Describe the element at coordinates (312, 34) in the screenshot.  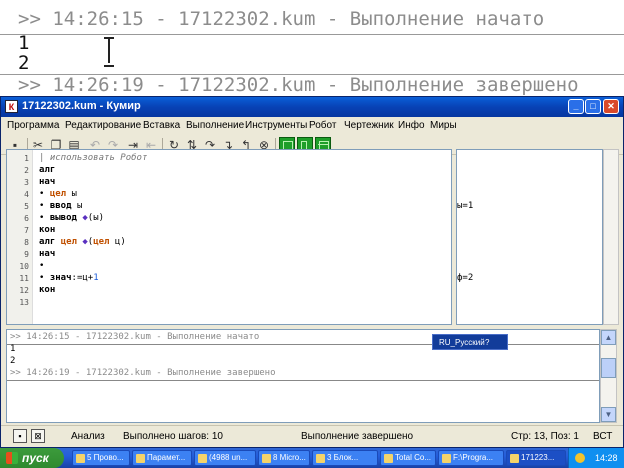
I see `zoom-divider` at that location.